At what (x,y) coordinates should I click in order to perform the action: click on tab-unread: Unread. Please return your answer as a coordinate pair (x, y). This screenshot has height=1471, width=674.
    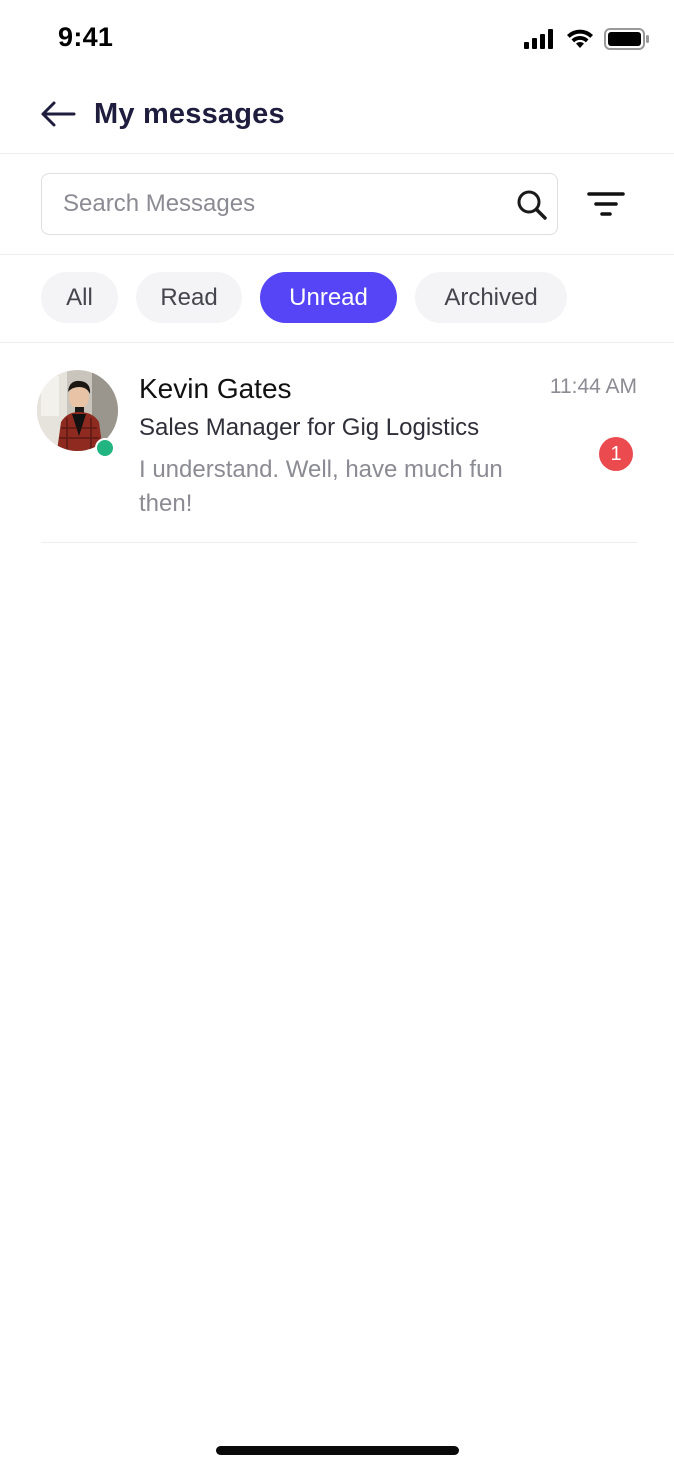
    Looking at the image, I should click on (328, 297).